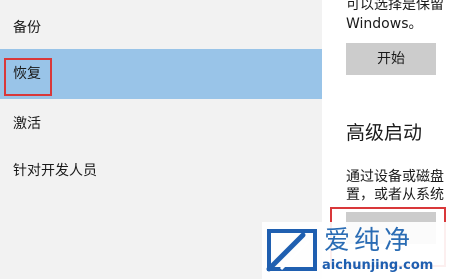 Image resolution: width=452 pixels, height=279 pixels. I want to click on recovery-highlight-box, so click(28, 77).